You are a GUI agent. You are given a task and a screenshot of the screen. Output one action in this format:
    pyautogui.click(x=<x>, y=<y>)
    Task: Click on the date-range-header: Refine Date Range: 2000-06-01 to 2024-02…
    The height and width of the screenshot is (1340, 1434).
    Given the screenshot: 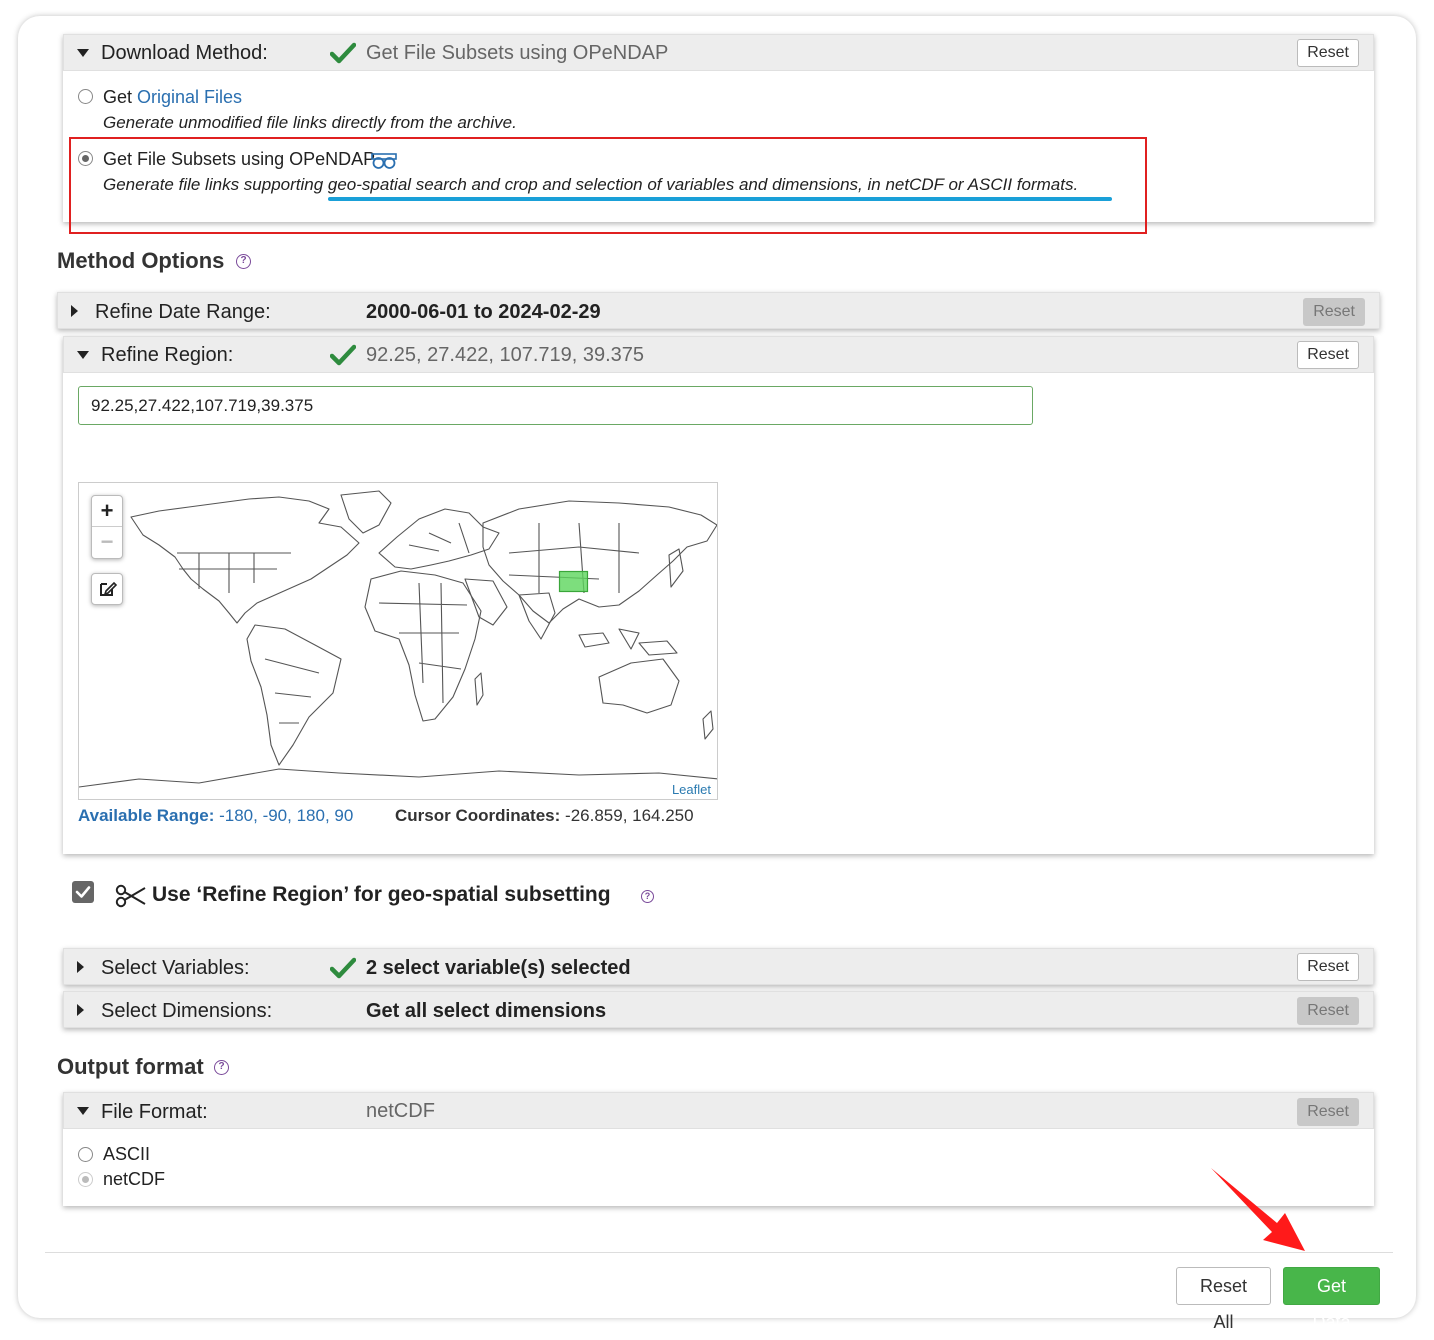 What is the action you would take?
    pyautogui.click(x=718, y=310)
    